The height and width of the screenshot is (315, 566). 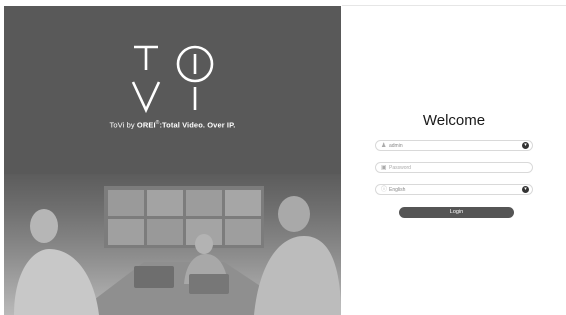 What do you see at coordinates (146, 125) in the screenshot?
I see `tagline-company: OREI` at bounding box center [146, 125].